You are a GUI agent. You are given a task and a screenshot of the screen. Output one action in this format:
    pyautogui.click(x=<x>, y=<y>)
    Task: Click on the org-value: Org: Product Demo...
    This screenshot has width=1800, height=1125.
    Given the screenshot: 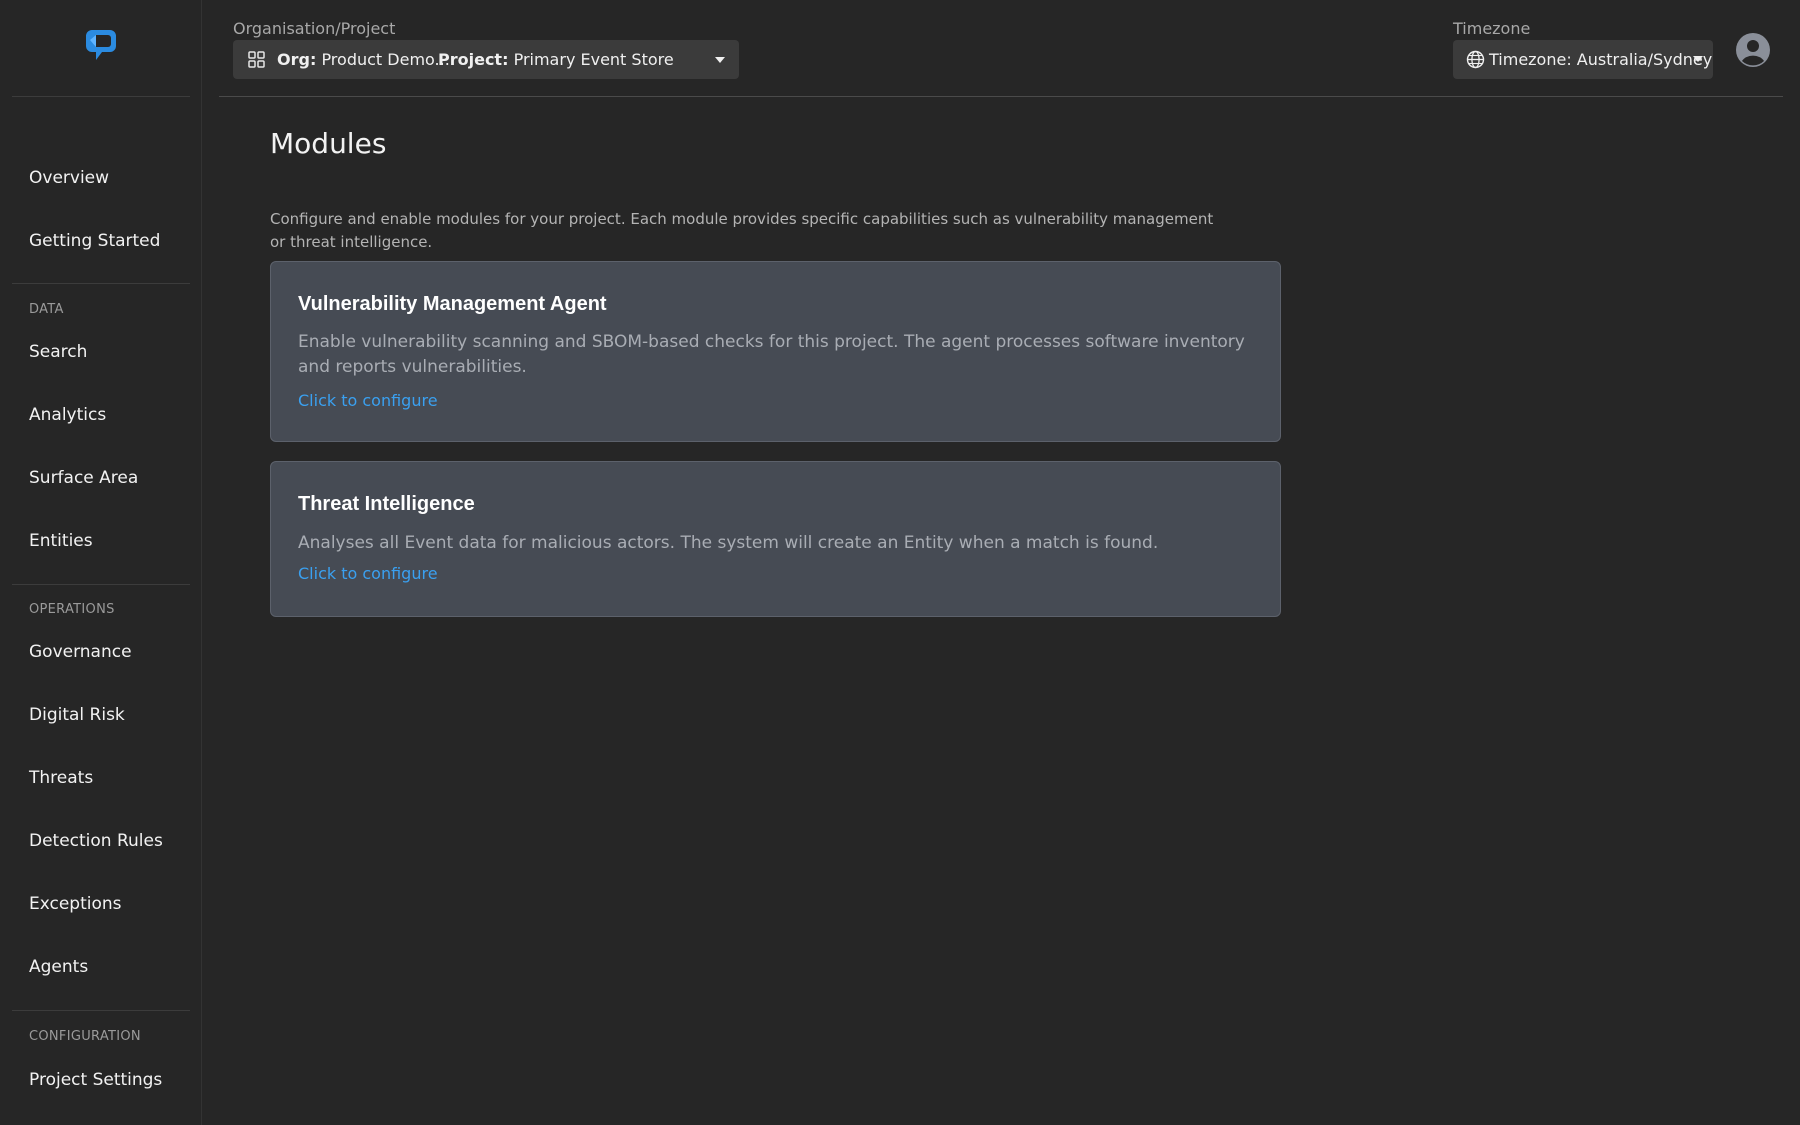 What is the action you would take?
    pyautogui.click(x=363, y=59)
    